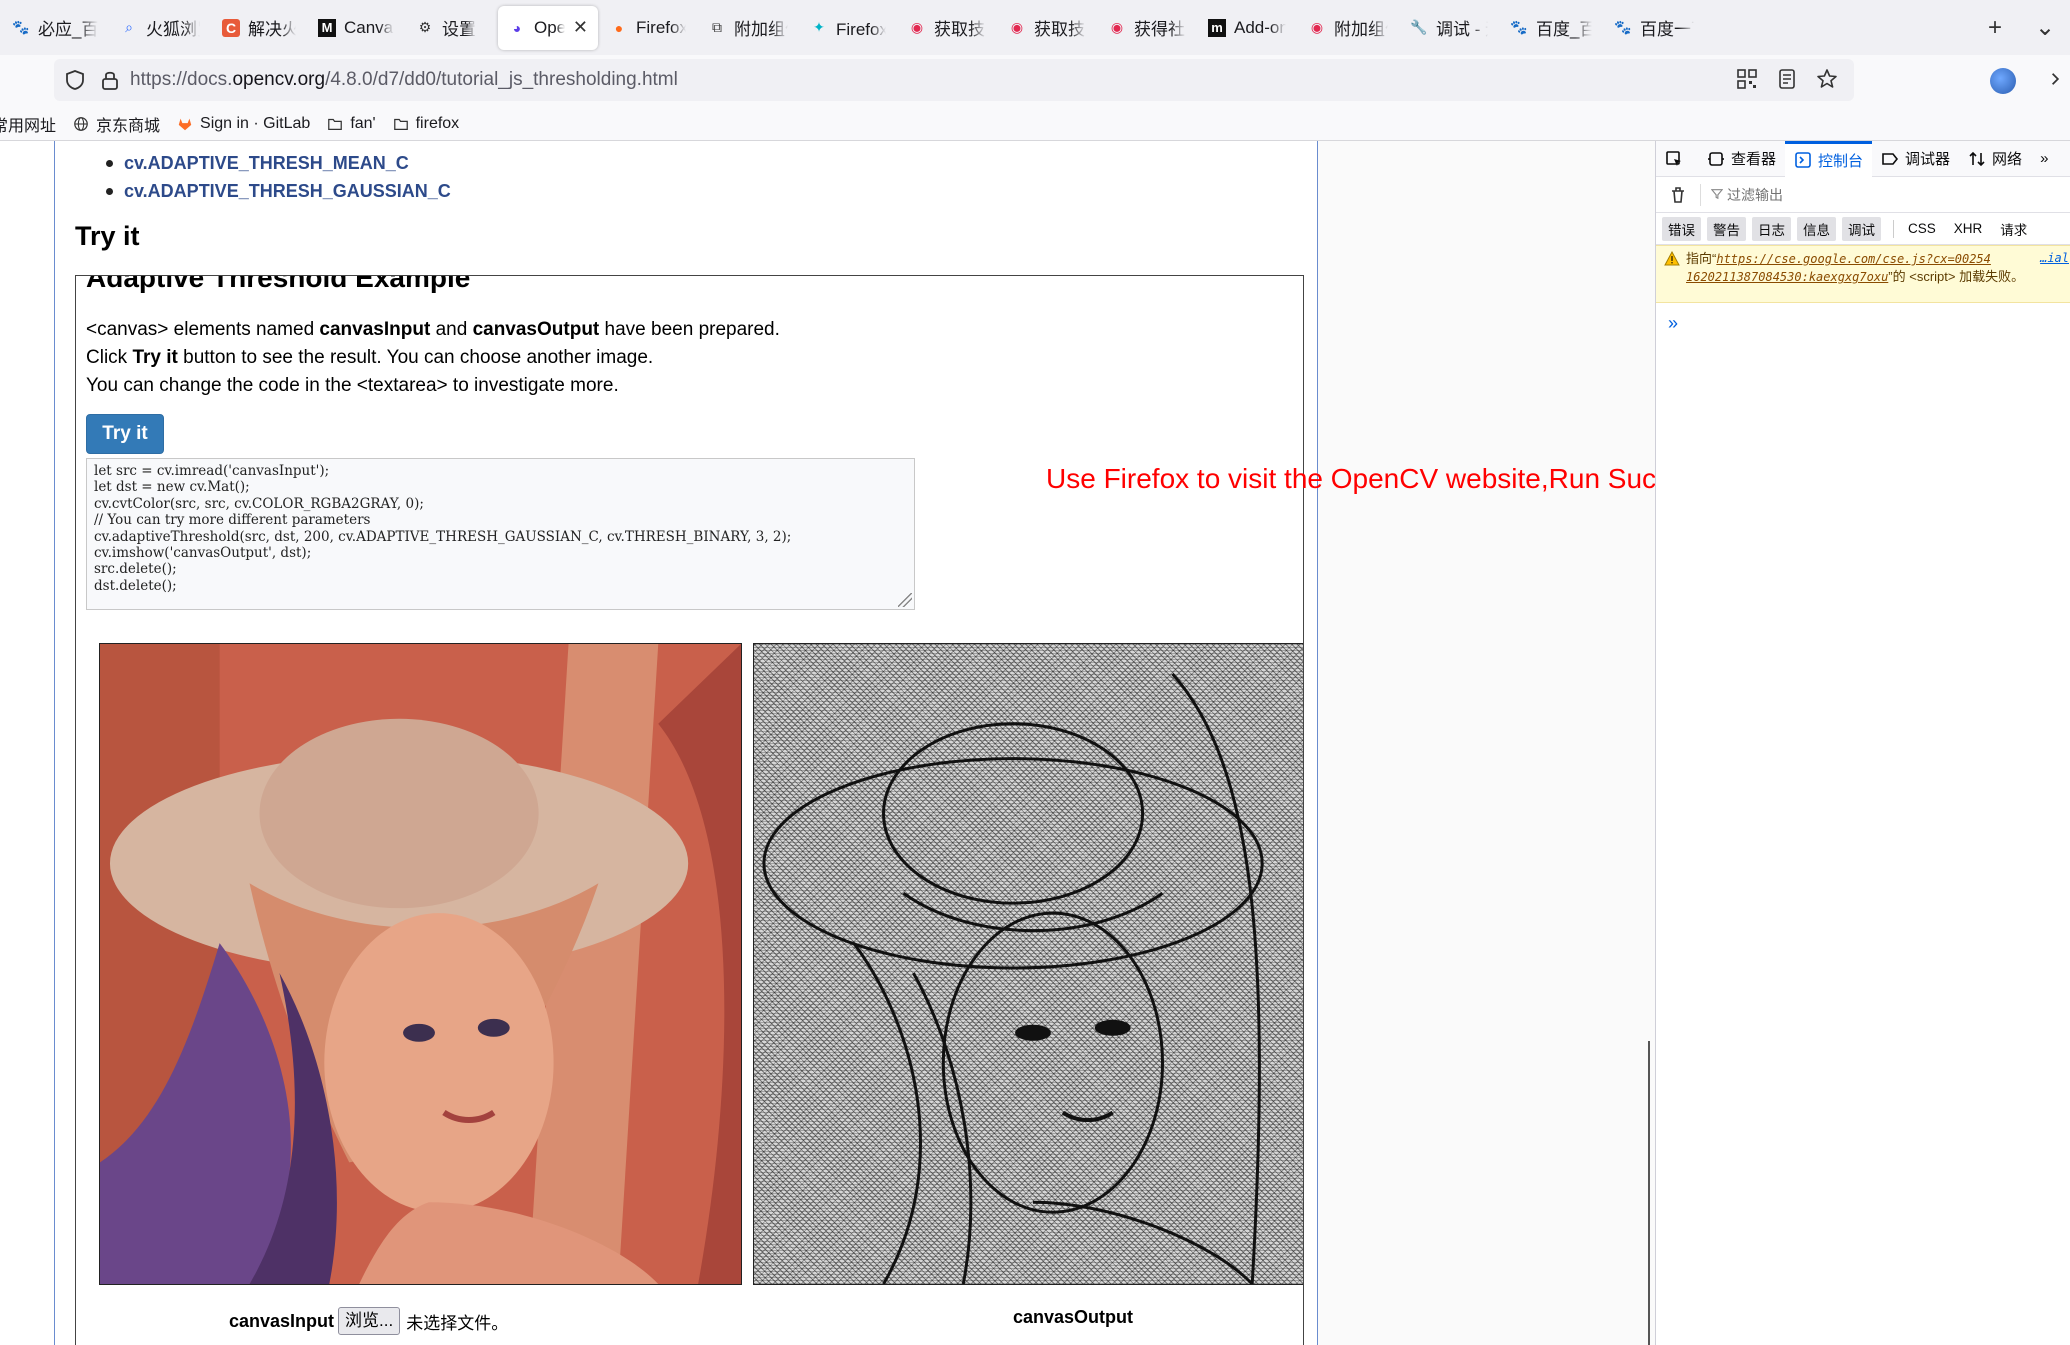  What do you see at coordinates (689, 329) in the screenshot?
I see `text: have been prepared.` at bounding box center [689, 329].